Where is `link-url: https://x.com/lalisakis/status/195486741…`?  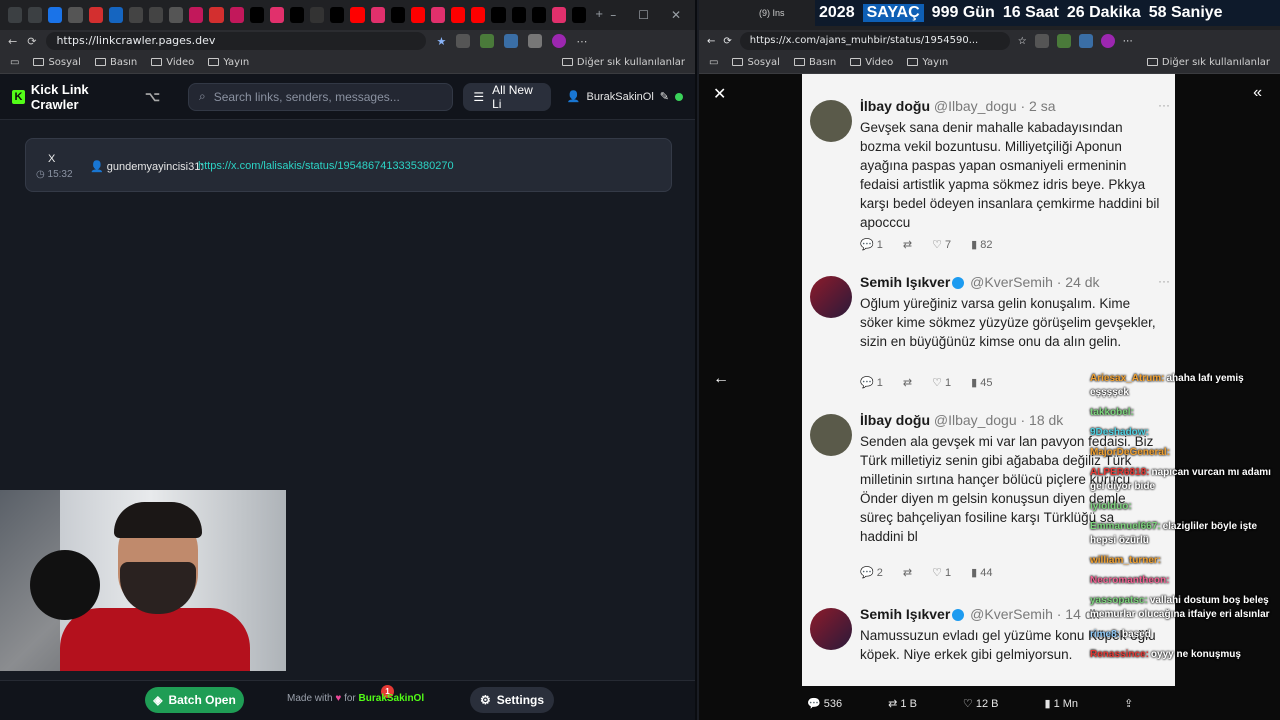
link-url: https://x.com/lalisakis/status/195486741… is located at coordinates (326, 166).